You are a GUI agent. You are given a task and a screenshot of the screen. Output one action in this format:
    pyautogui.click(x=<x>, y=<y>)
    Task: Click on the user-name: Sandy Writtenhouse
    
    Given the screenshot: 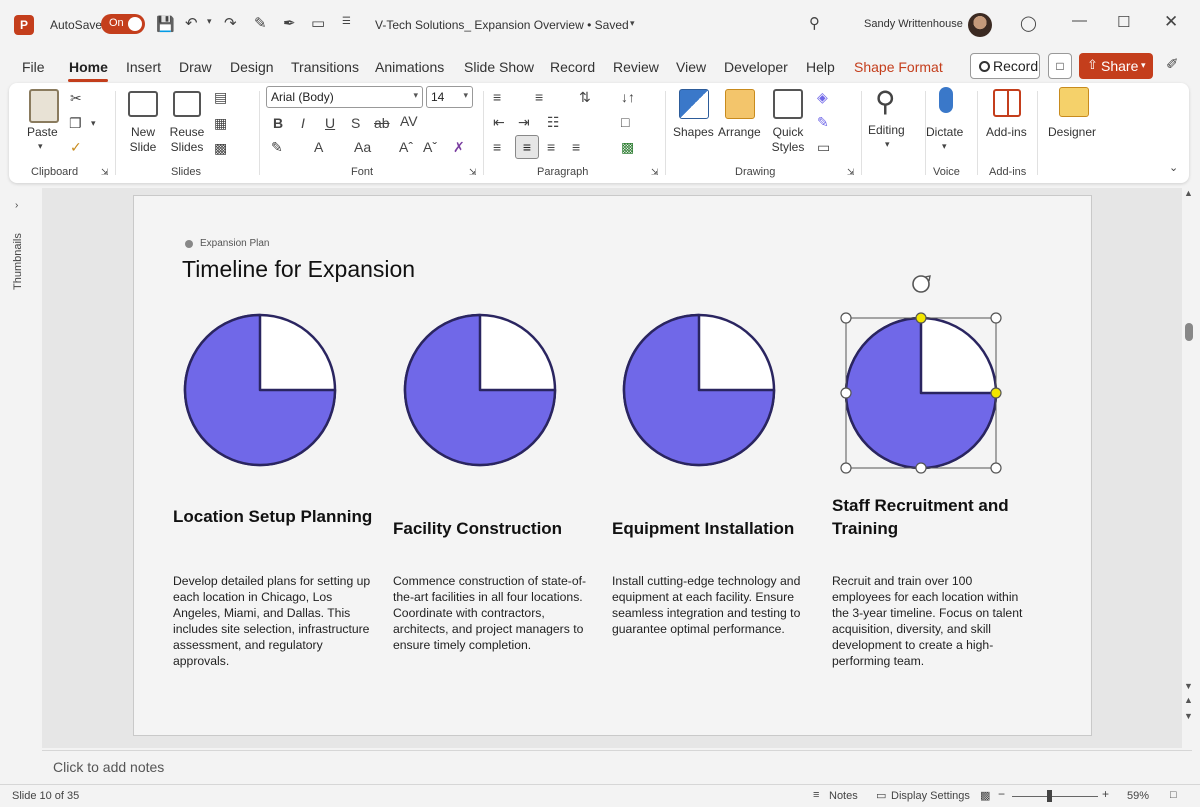 What is the action you would take?
    pyautogui.click(x=913, y=24)
    